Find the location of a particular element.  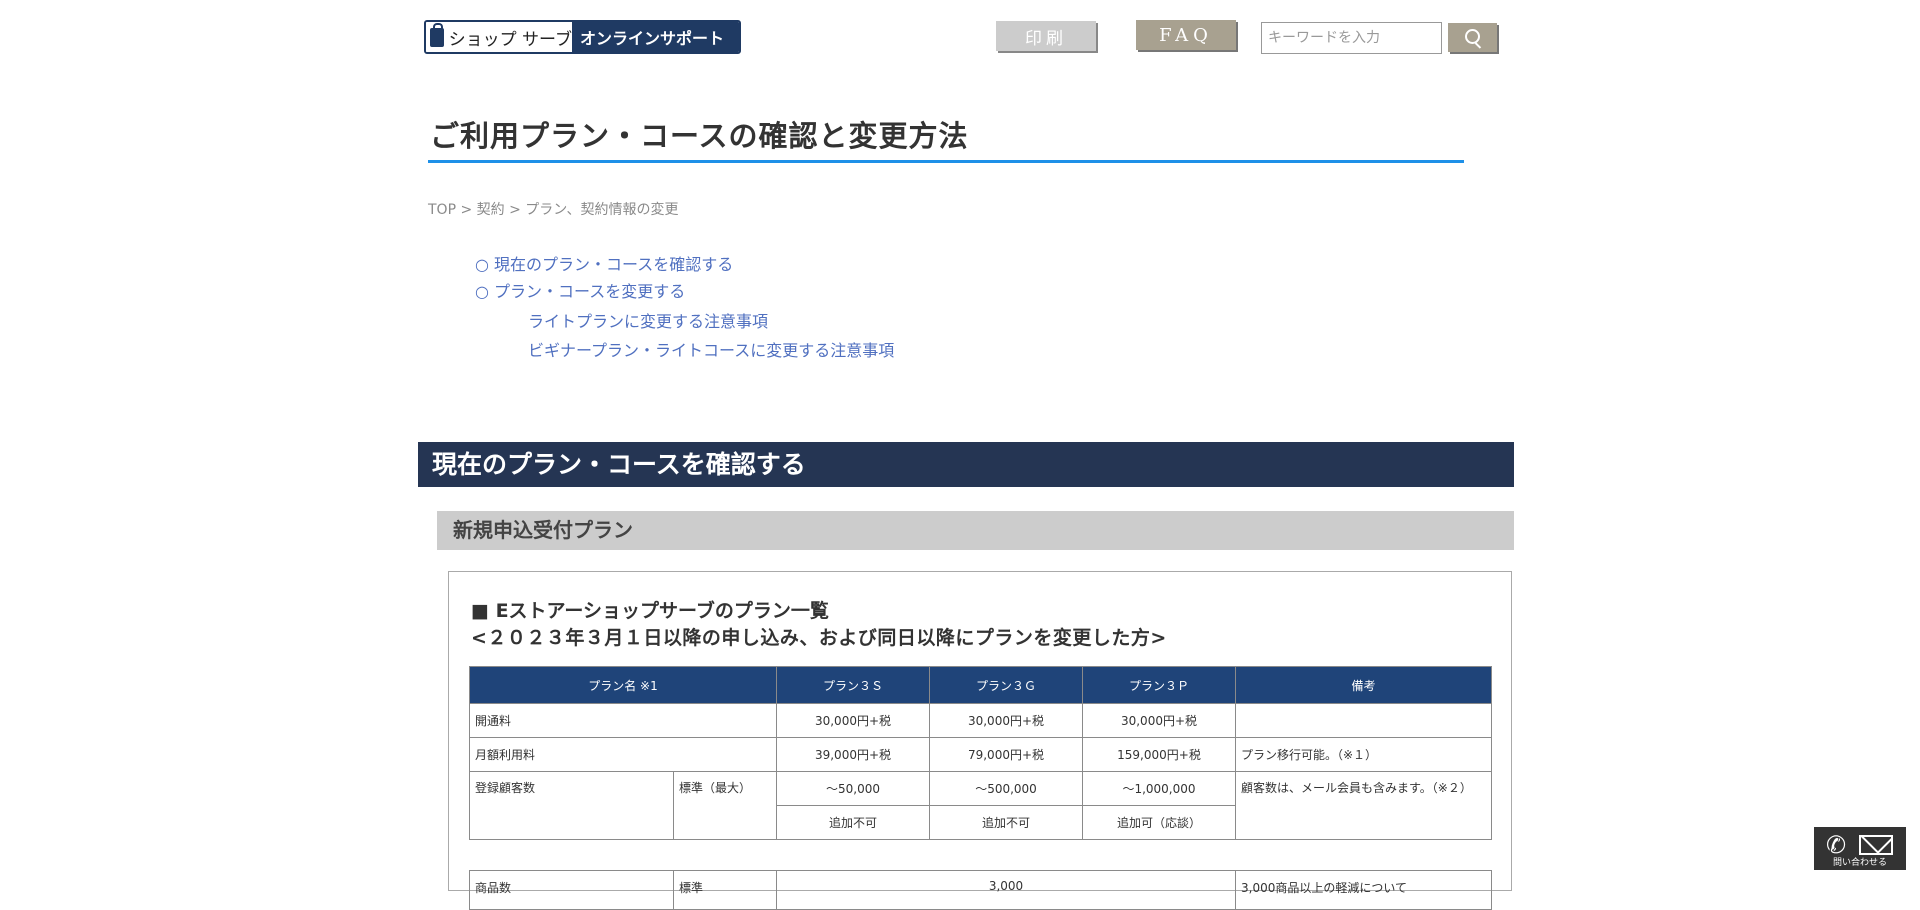

shopping-bag-icon is located at coordinates (437, 34).